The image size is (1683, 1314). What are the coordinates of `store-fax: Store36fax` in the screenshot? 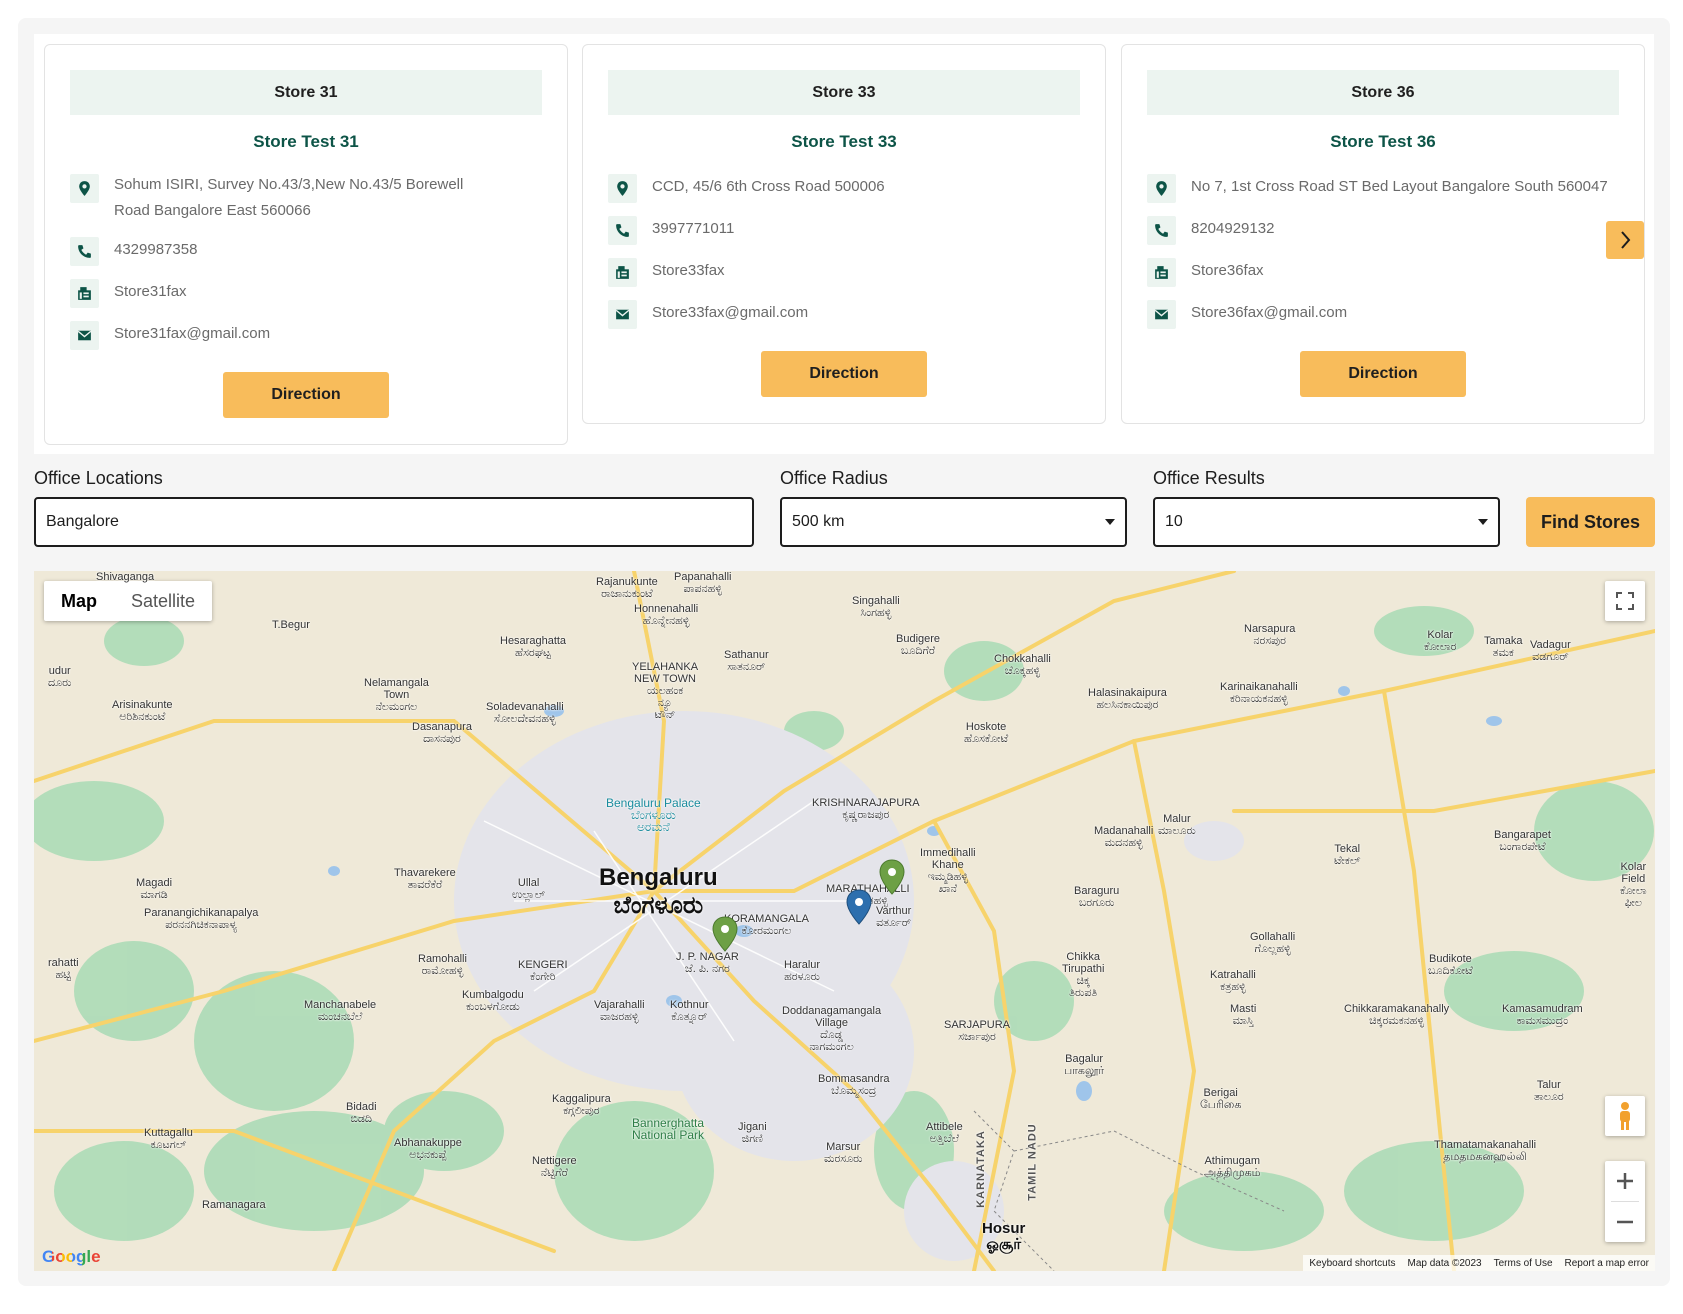 It's located at (1227, 270).